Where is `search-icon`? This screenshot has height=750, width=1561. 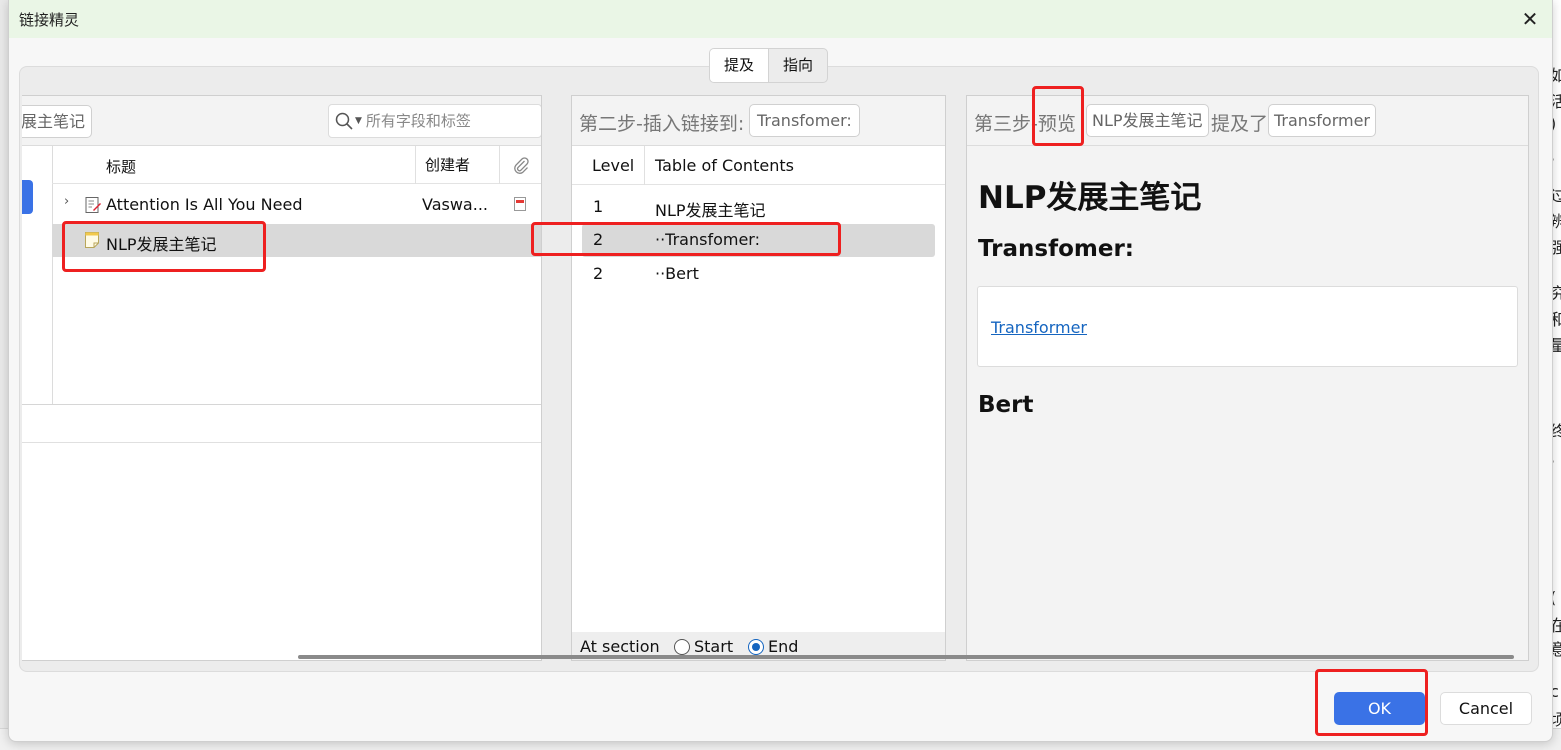 search-icon is located at coordinates (344, 121).